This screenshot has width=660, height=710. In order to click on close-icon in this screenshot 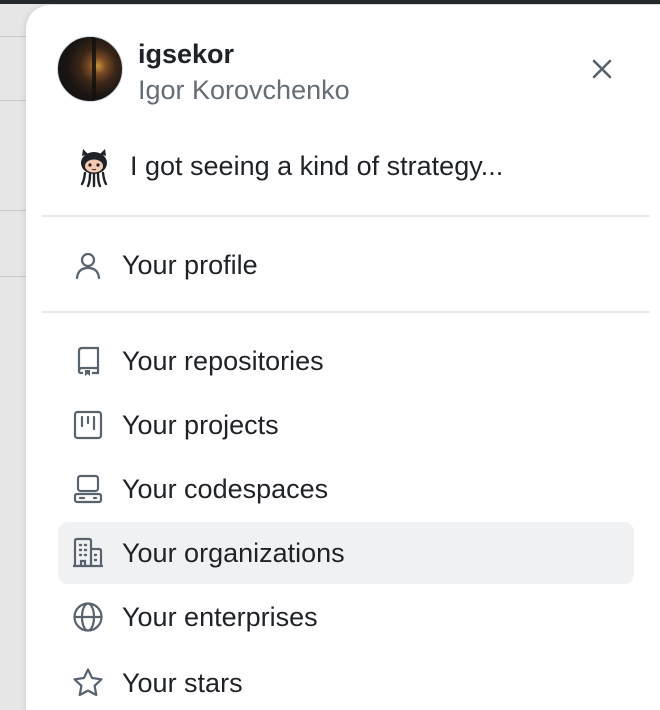, I will do `click(602, 69)`.